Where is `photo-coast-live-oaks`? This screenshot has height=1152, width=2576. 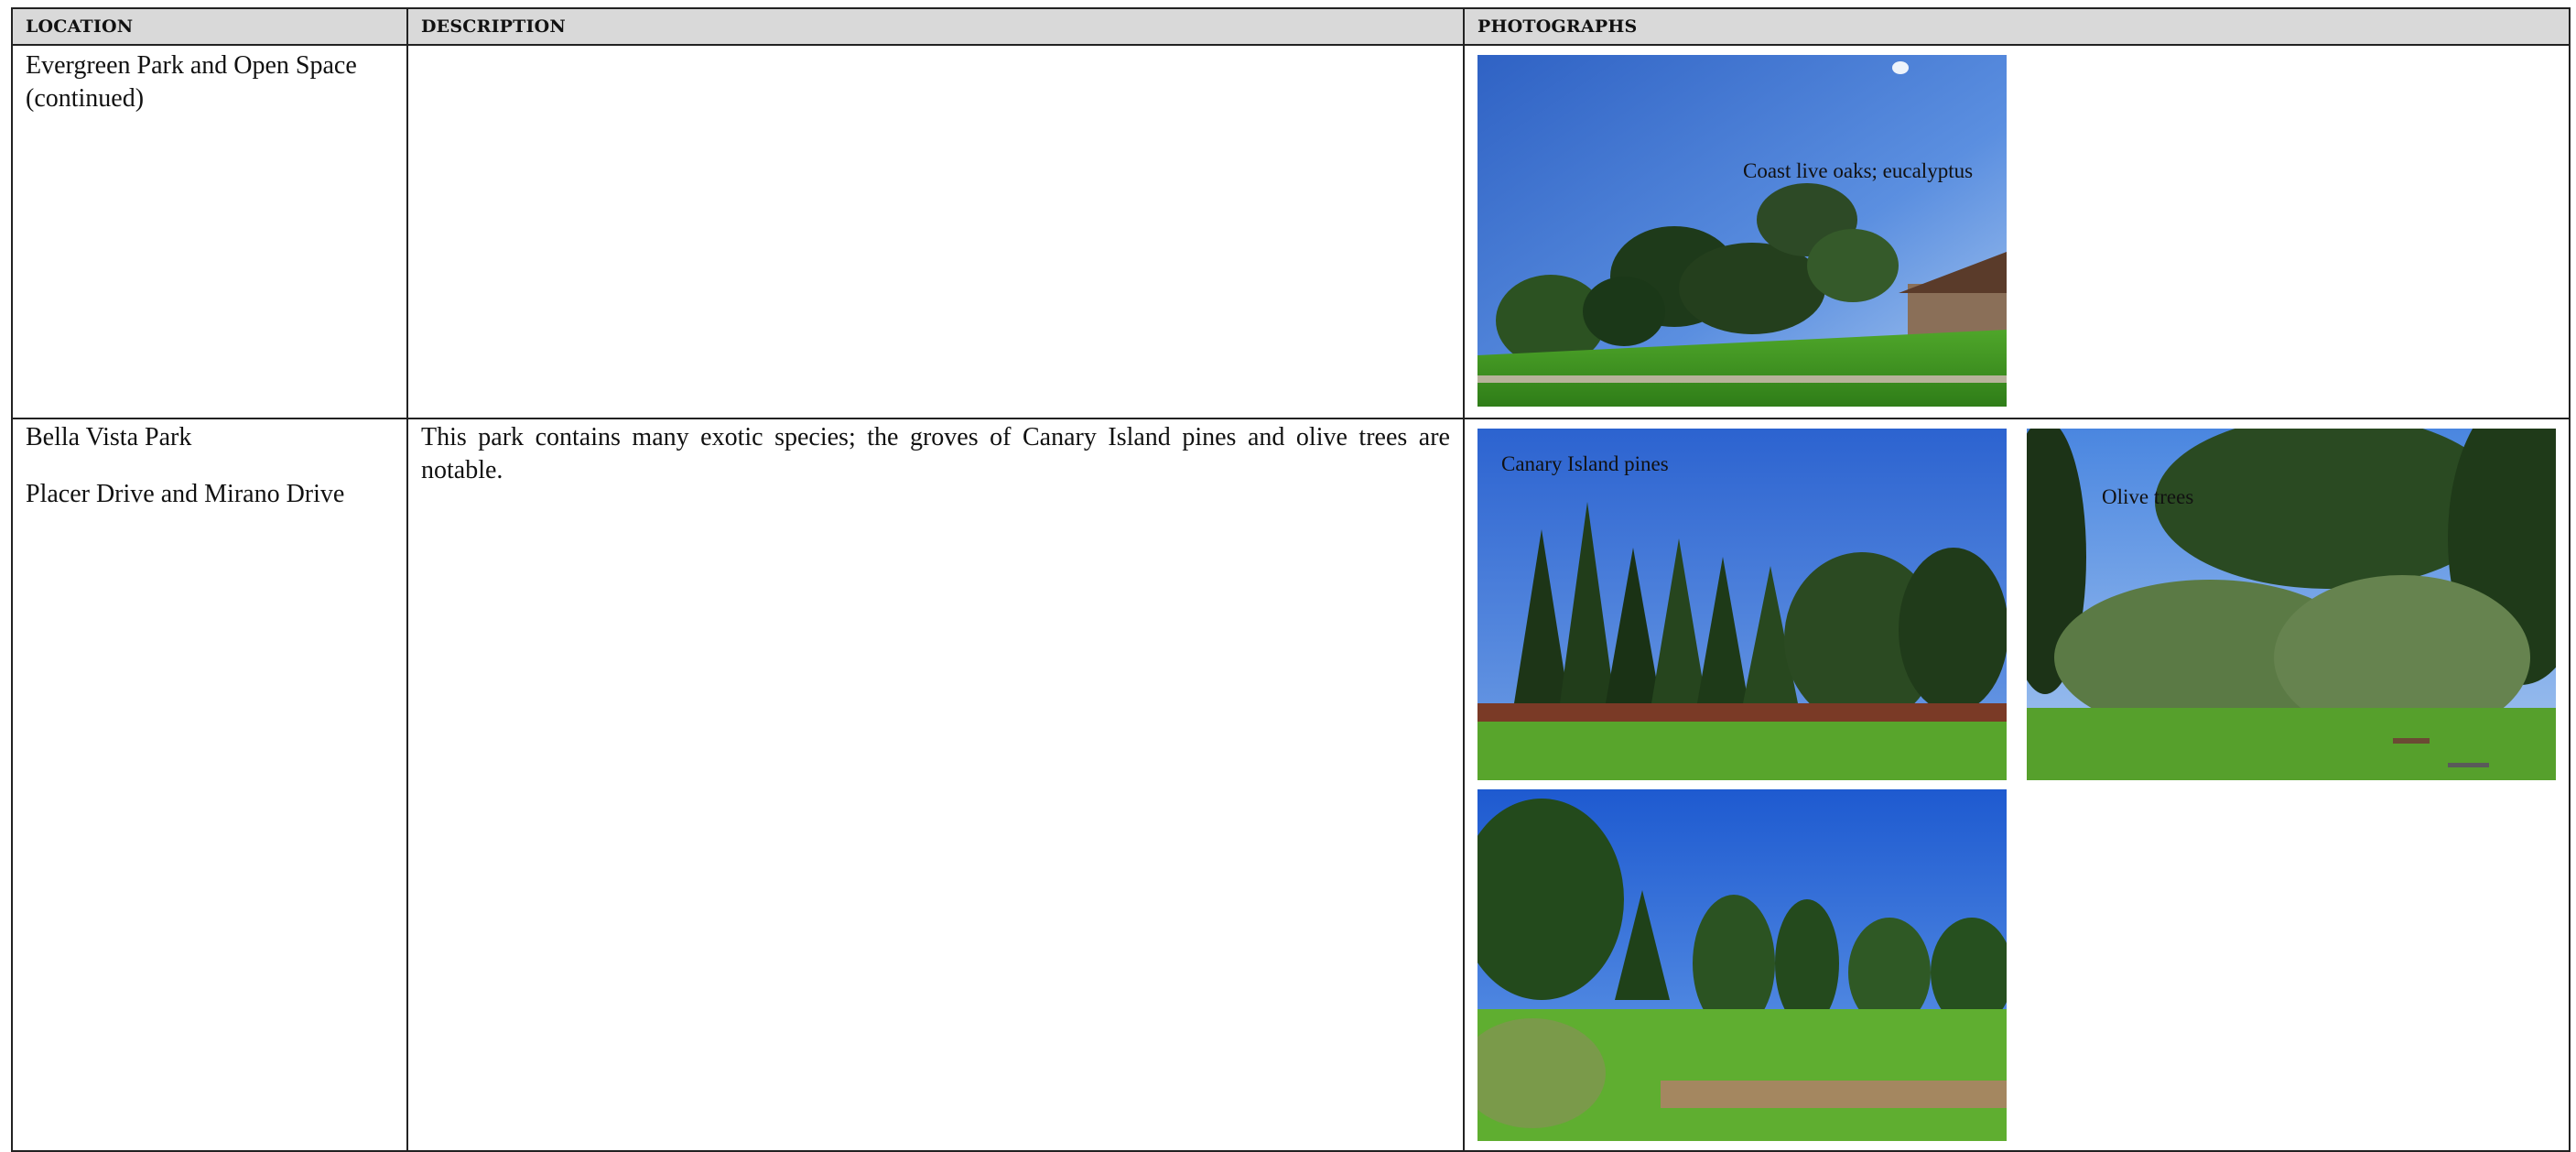 photo-coast-live-oaks is located at coordinates (1742, 231).